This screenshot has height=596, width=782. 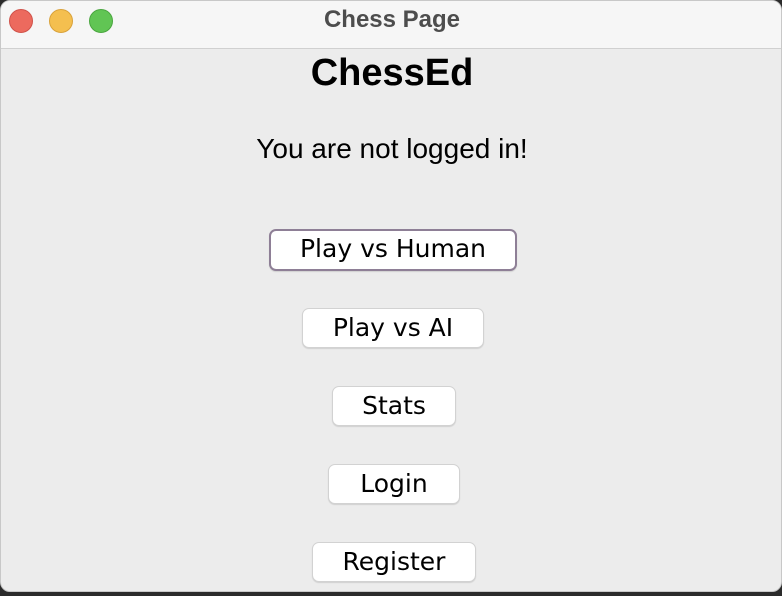 I want to click on title-bar: Chess Page, so click(x=391, y=25).